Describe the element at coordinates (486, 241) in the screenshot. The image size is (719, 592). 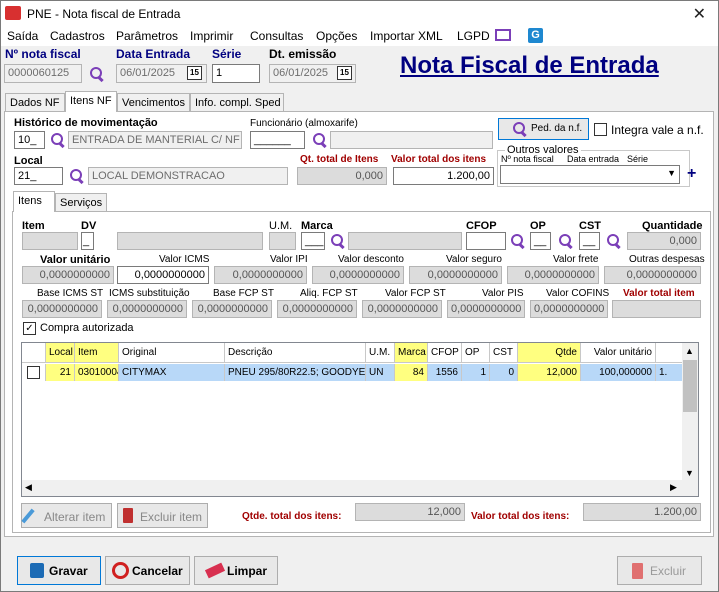
I see `cfop-input` at that location.